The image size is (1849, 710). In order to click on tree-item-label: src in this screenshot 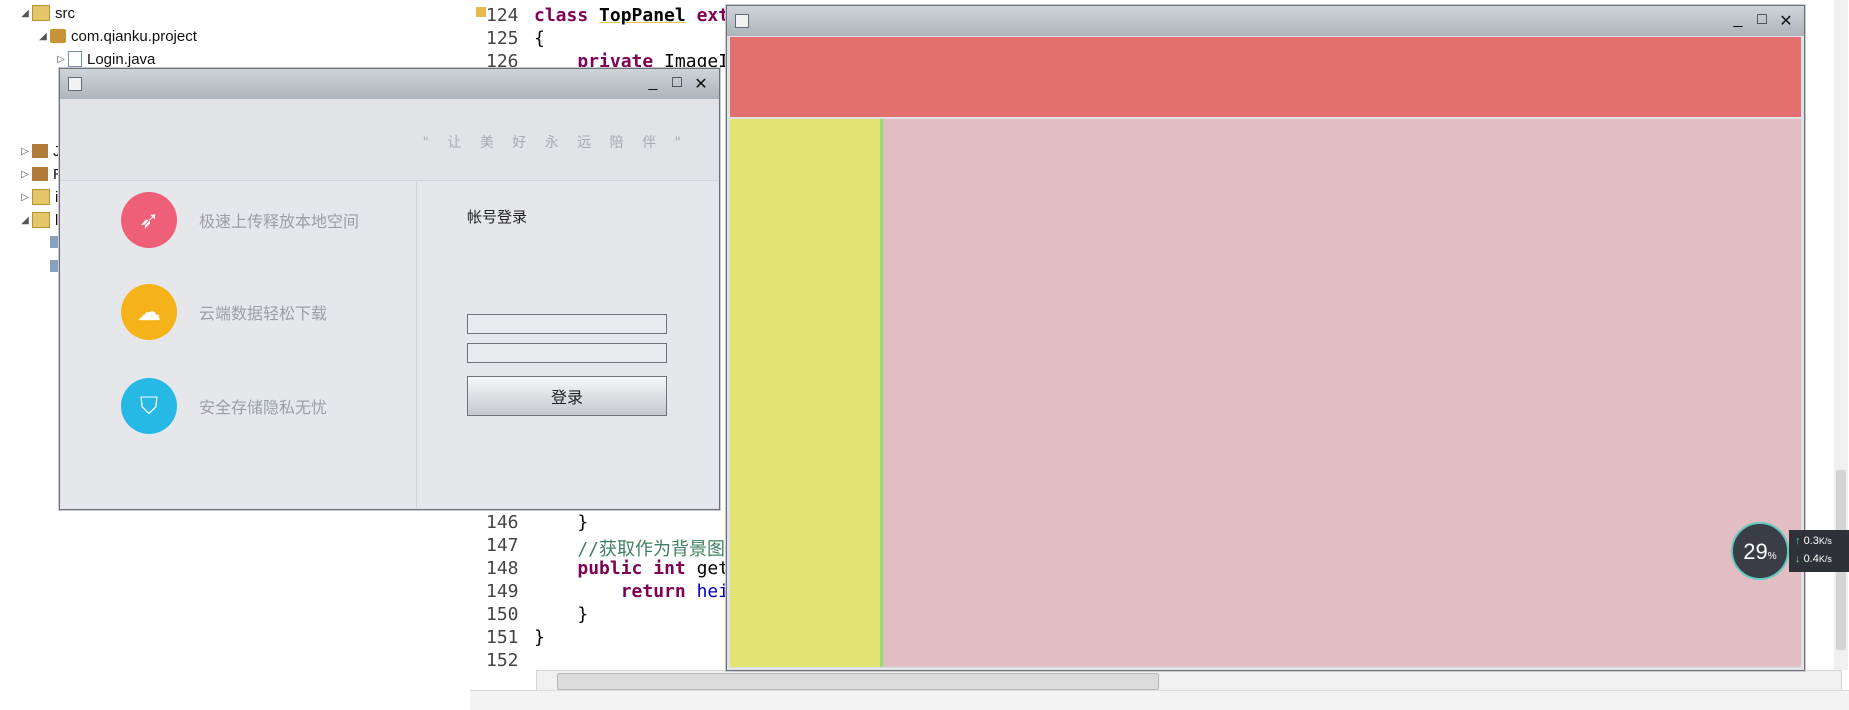, I will do `click(65, 13)`.